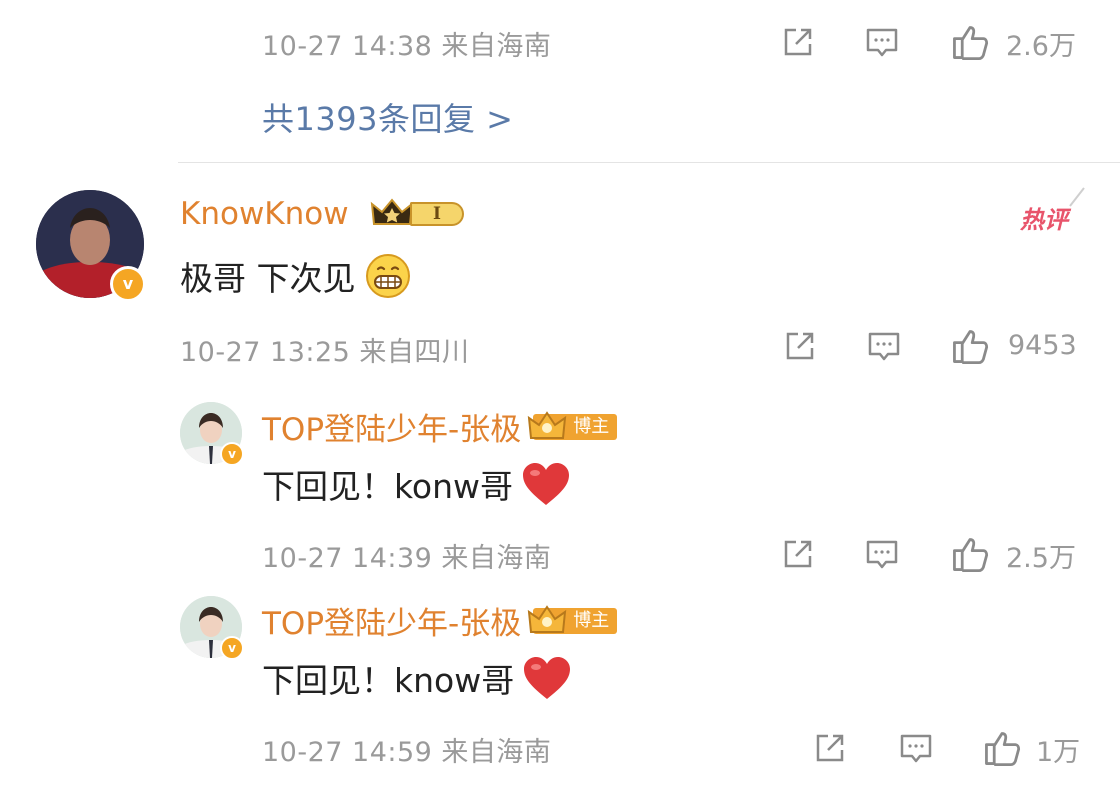 The image size is (1120, 788). I want to click on top-comment-like-button, so click(970, 42).